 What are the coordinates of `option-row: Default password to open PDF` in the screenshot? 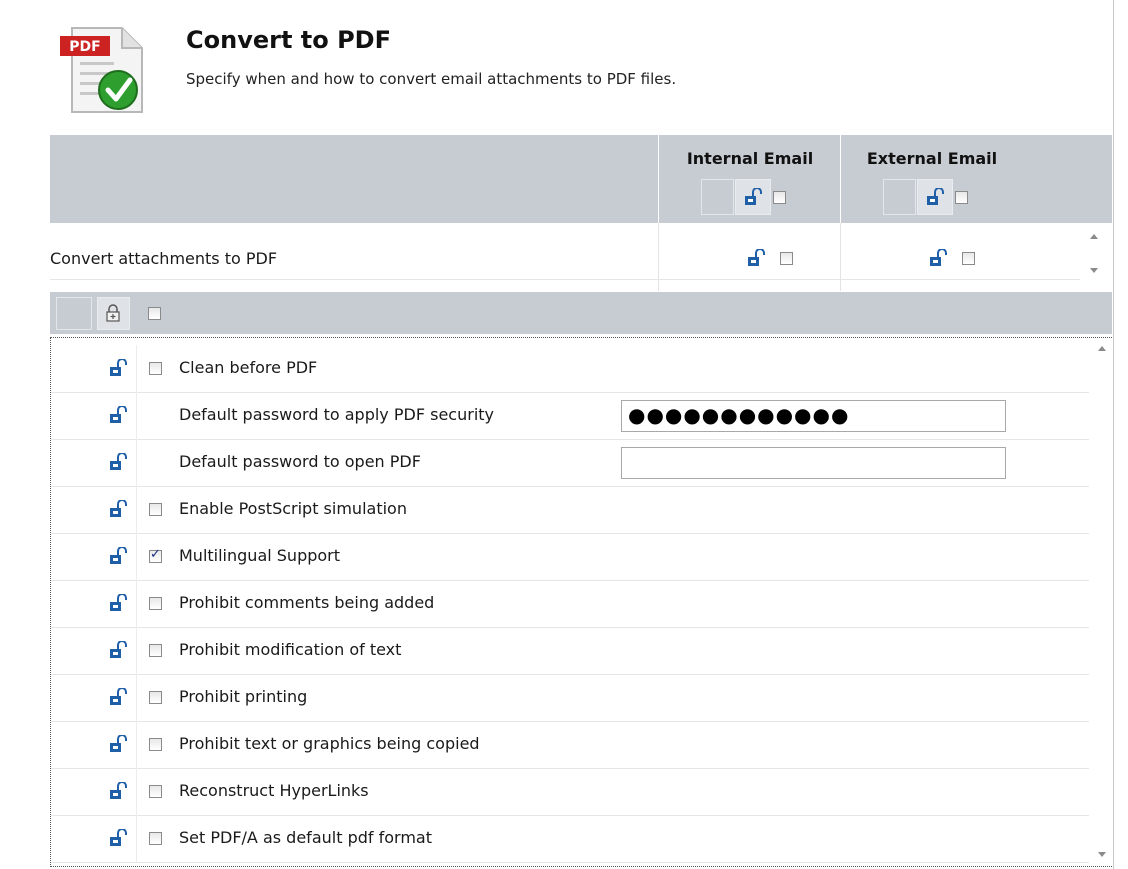 It's located at (570, 463).